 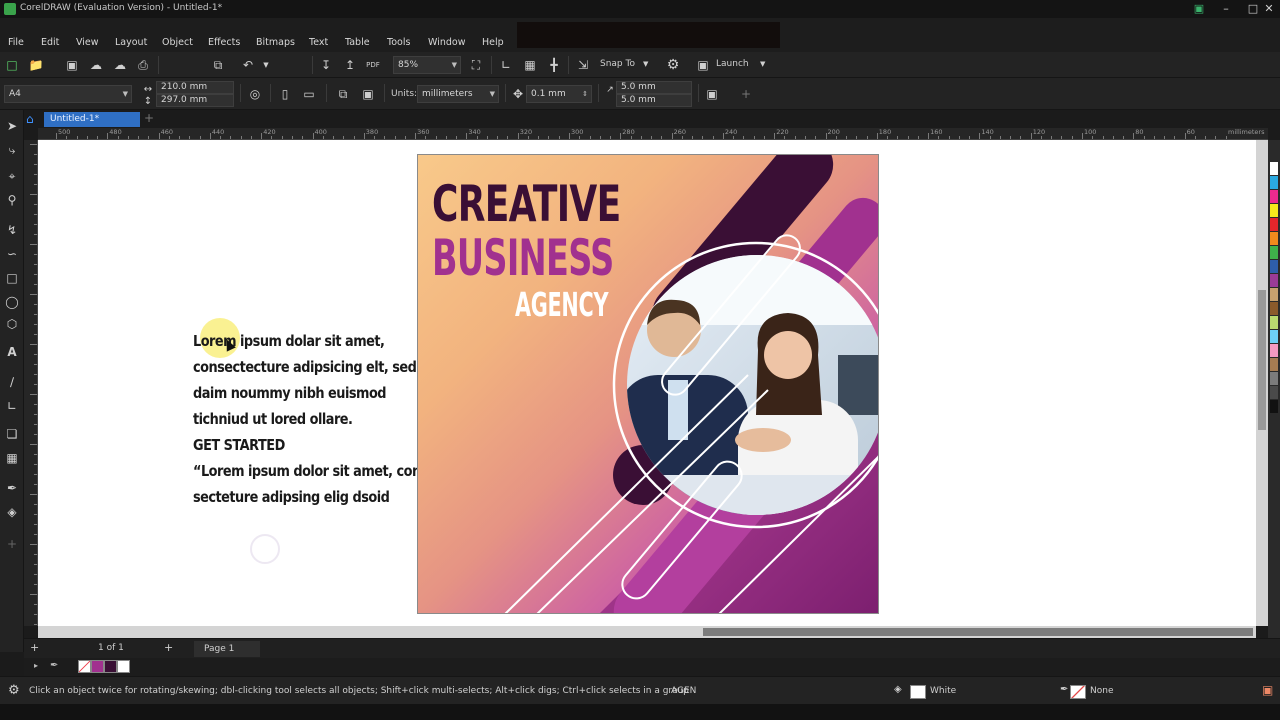 I want to click on current-page-icon: ▣, so click(x=368, y=94).